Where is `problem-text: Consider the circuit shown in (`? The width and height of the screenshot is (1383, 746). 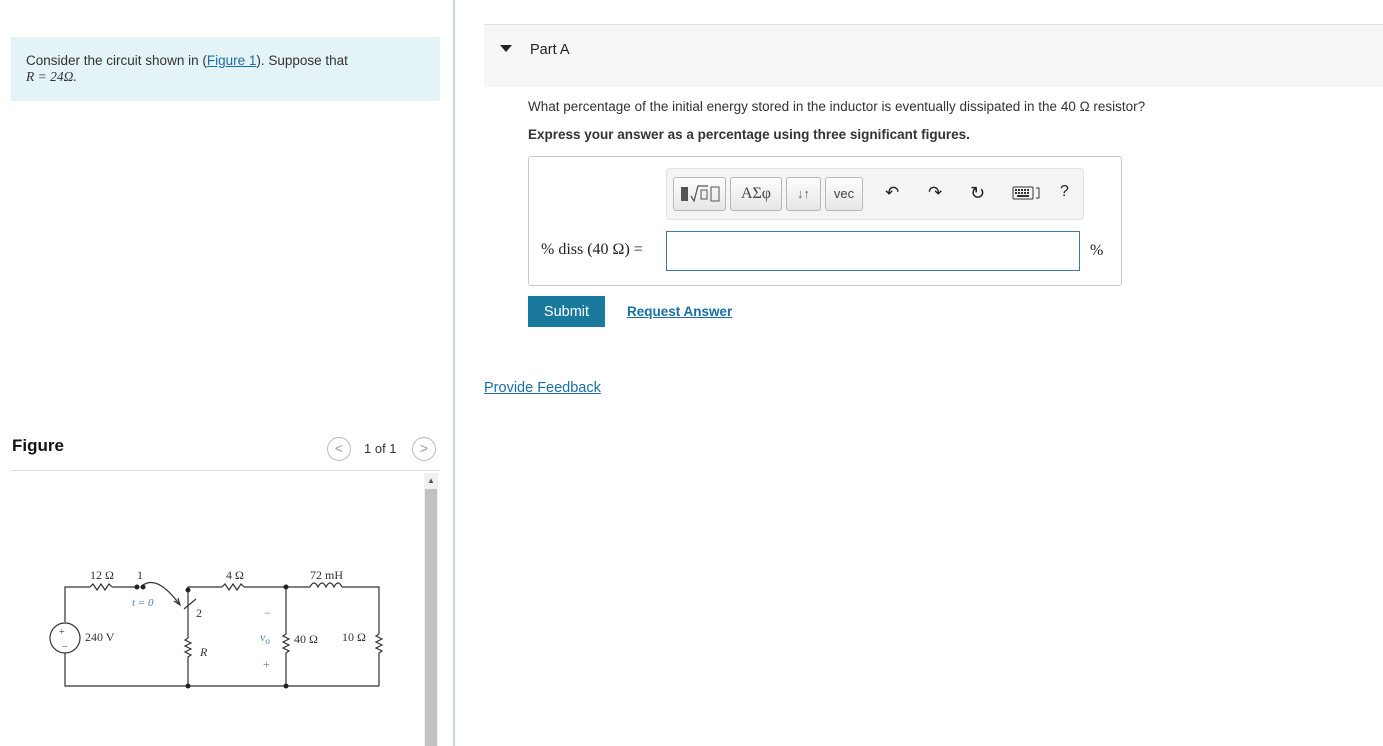 problem-text: Consider the circuit shown in ( is located at coordinates (116, 60).